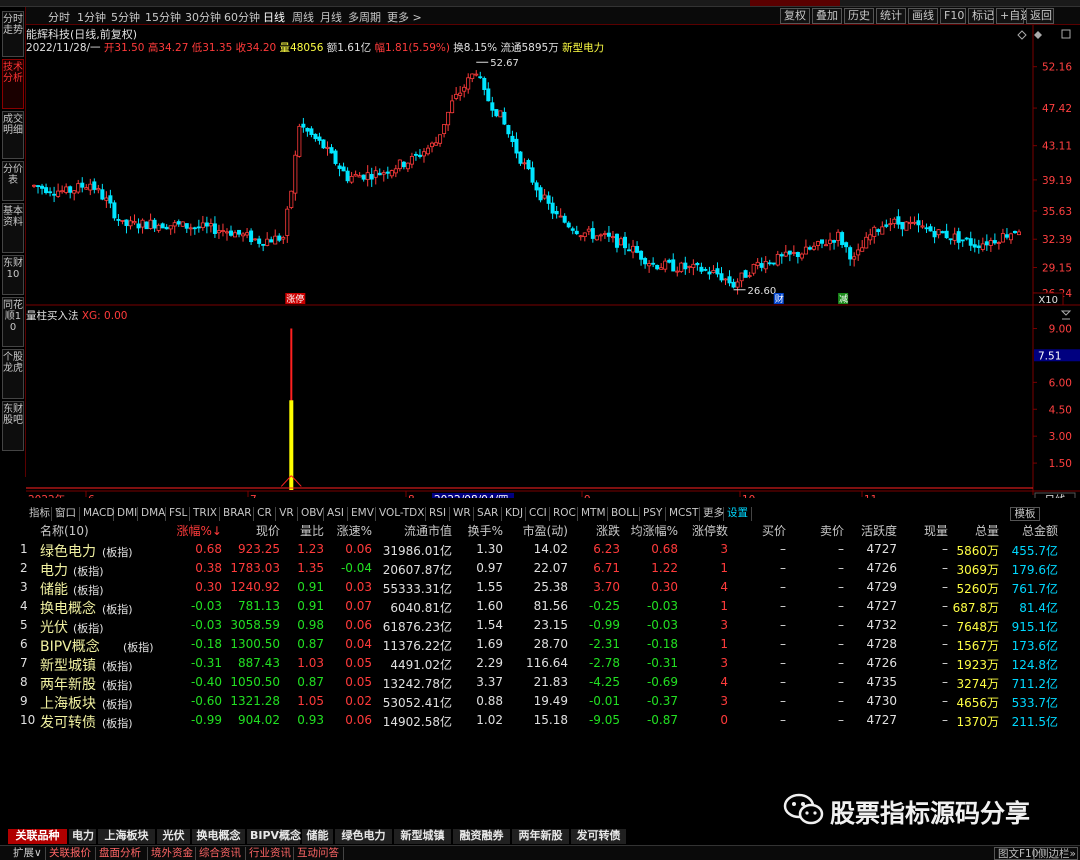 The image size is (1080, 860). Describe the element at coordinates (303, 17) in the screenshot. I see `period-tab-7: 周线` at that location.